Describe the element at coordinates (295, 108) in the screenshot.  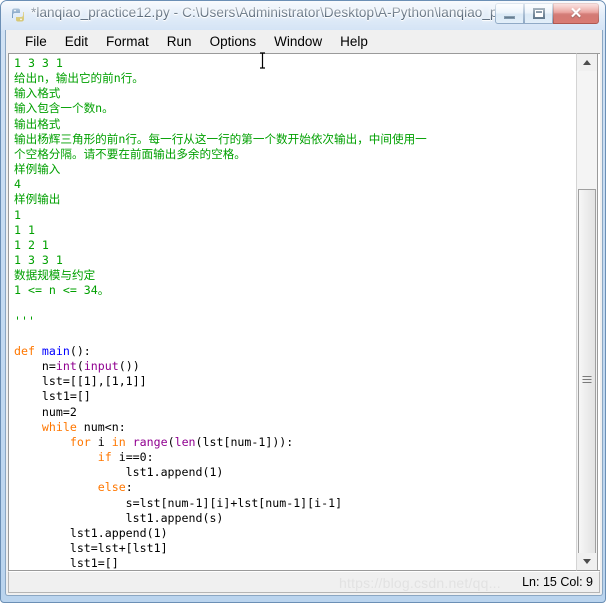
I see `code-line: 输入包含一个数n。` at that location.